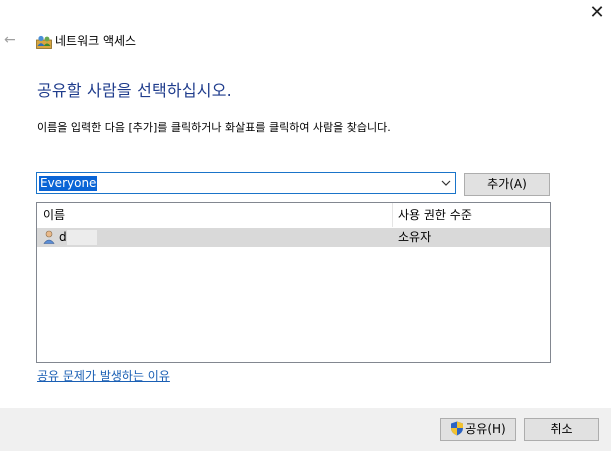 Image resolution: width=611 pixels, height=451 pixels. I want to click on share-button-label: 공유(H), so click(485, 429).